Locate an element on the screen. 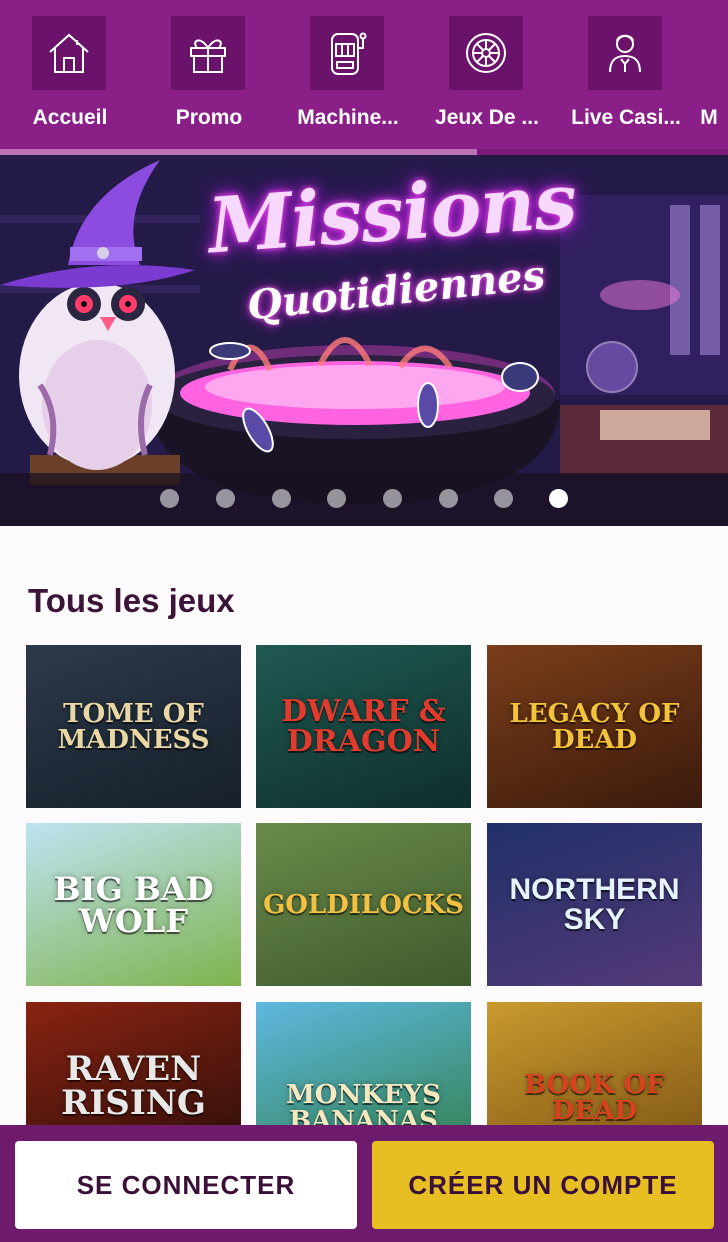  game-card-legacy-of-dead: LEGACY OF DEAD is located at coordinates (594, 726).